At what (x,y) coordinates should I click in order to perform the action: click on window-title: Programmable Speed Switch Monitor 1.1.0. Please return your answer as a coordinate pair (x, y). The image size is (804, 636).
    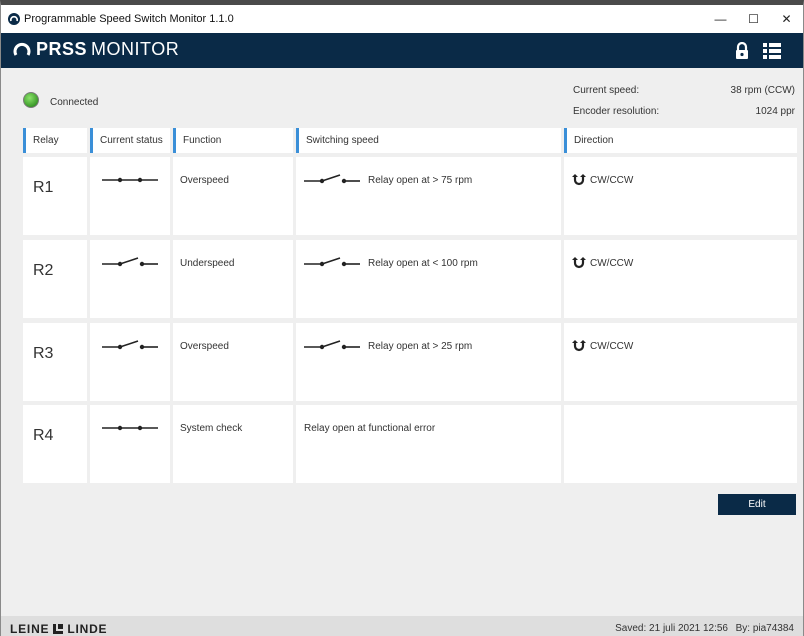
    Looking at the image, I should click on (129, 19).